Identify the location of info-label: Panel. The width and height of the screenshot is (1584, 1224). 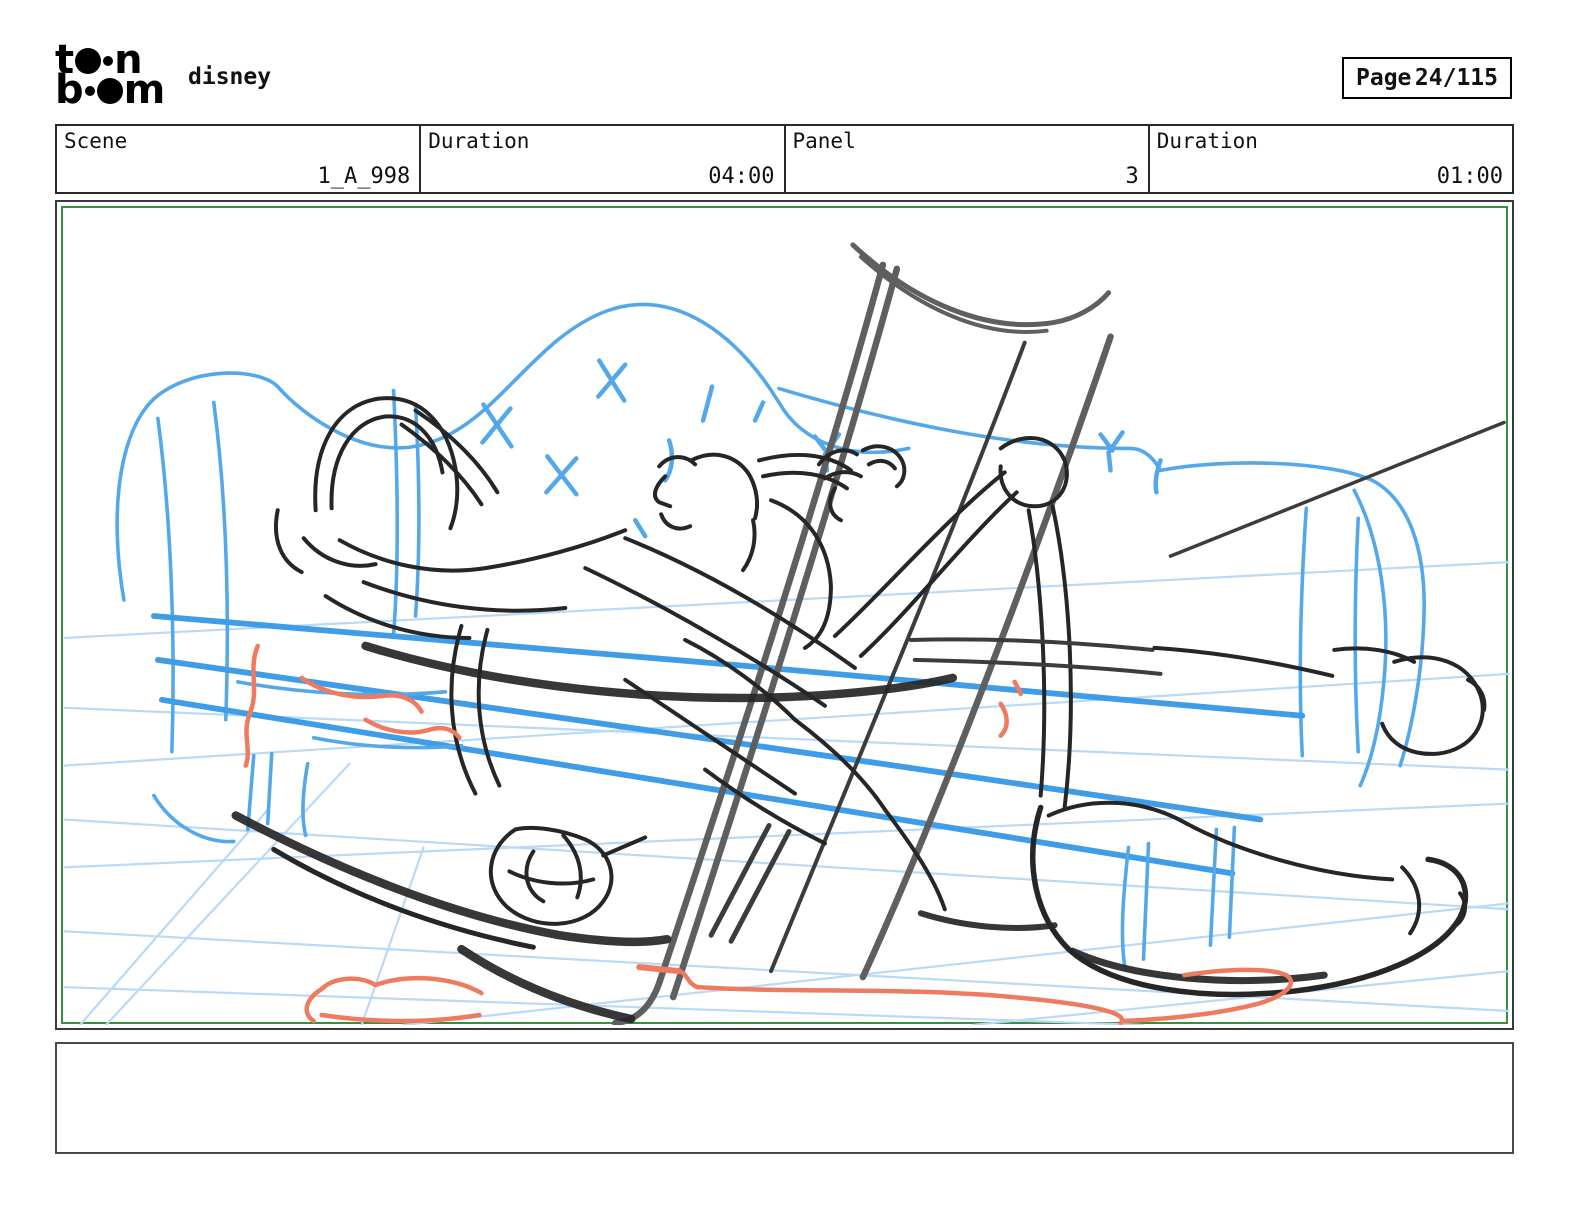
(824, 141).